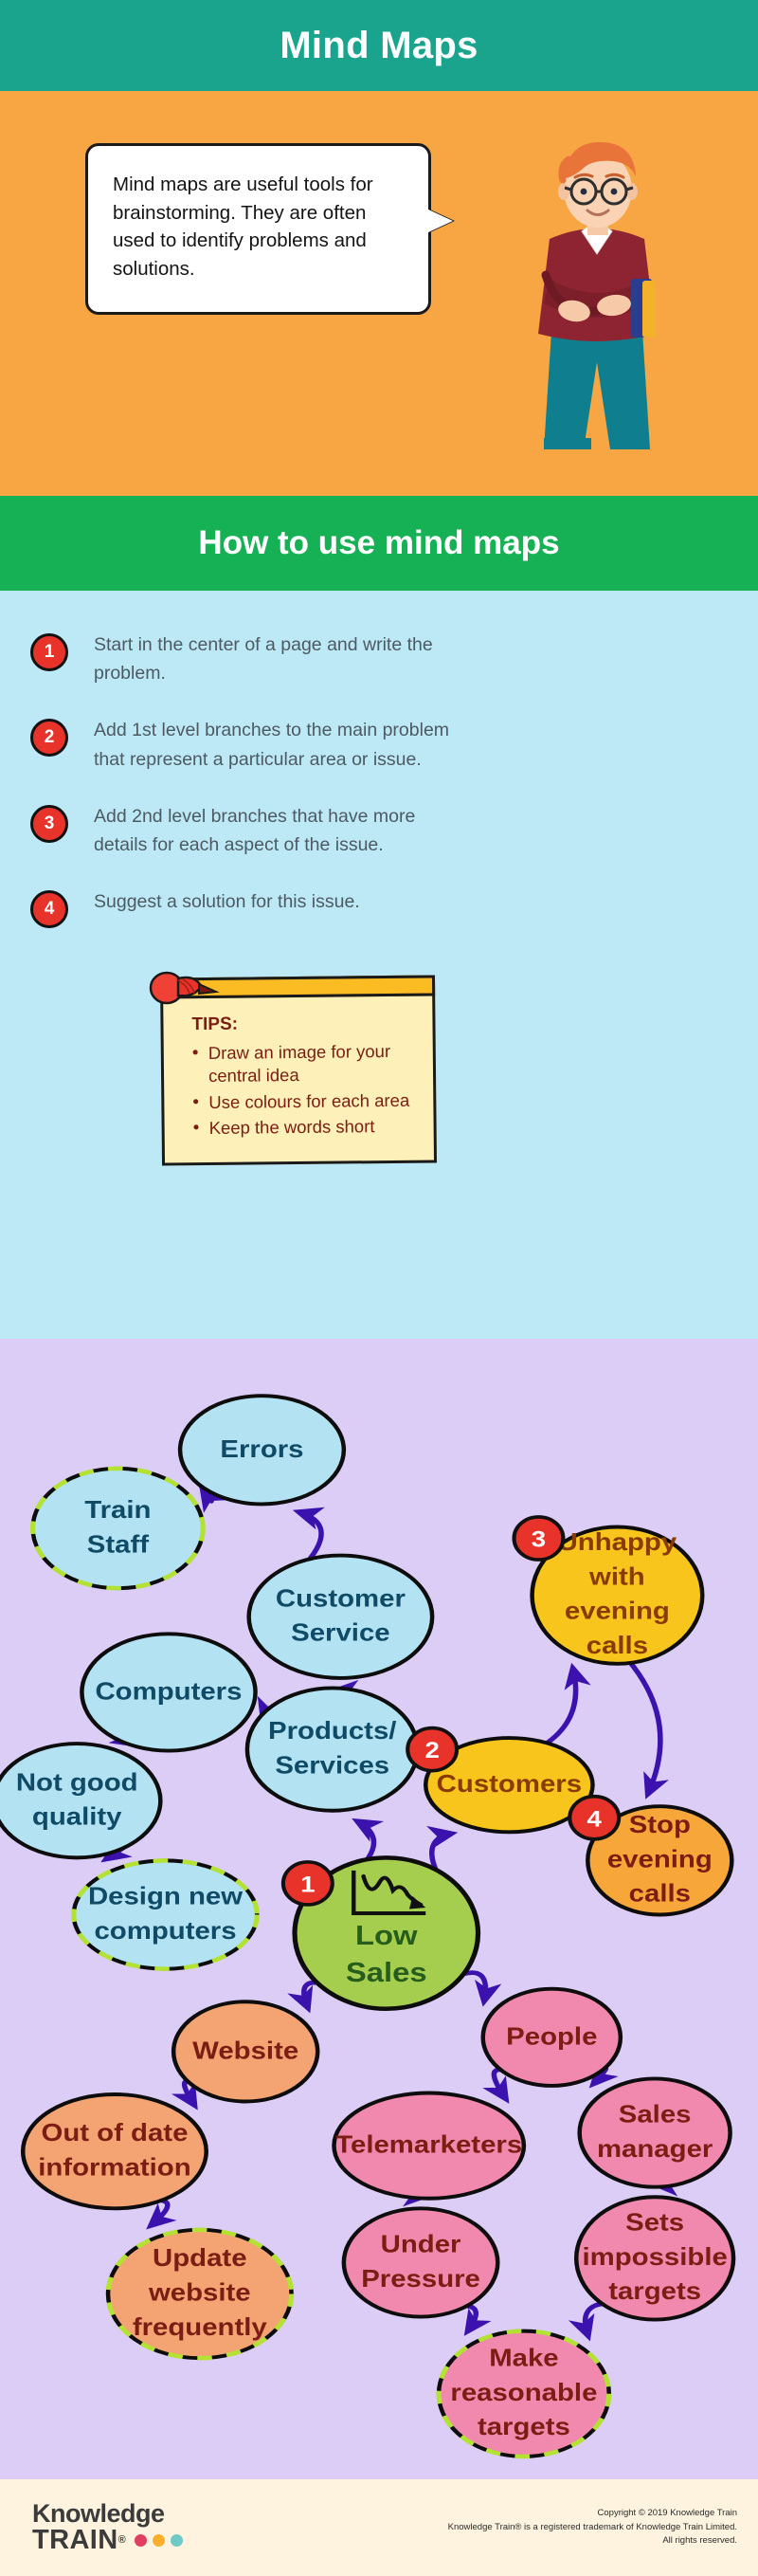  I want to click on mindmap-step-badge: 1, so click(307, 1883).